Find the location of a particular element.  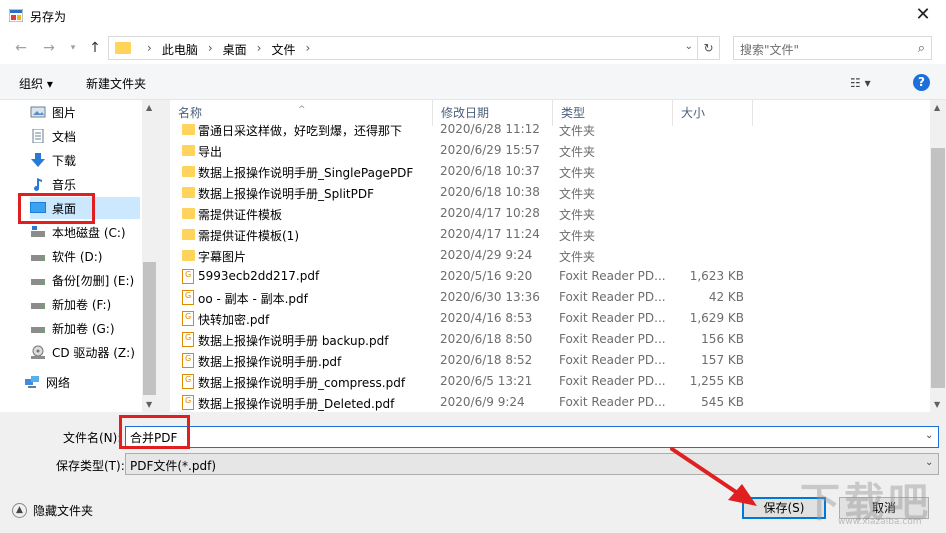

annotation-arrow is located at coordinates (713, 476).